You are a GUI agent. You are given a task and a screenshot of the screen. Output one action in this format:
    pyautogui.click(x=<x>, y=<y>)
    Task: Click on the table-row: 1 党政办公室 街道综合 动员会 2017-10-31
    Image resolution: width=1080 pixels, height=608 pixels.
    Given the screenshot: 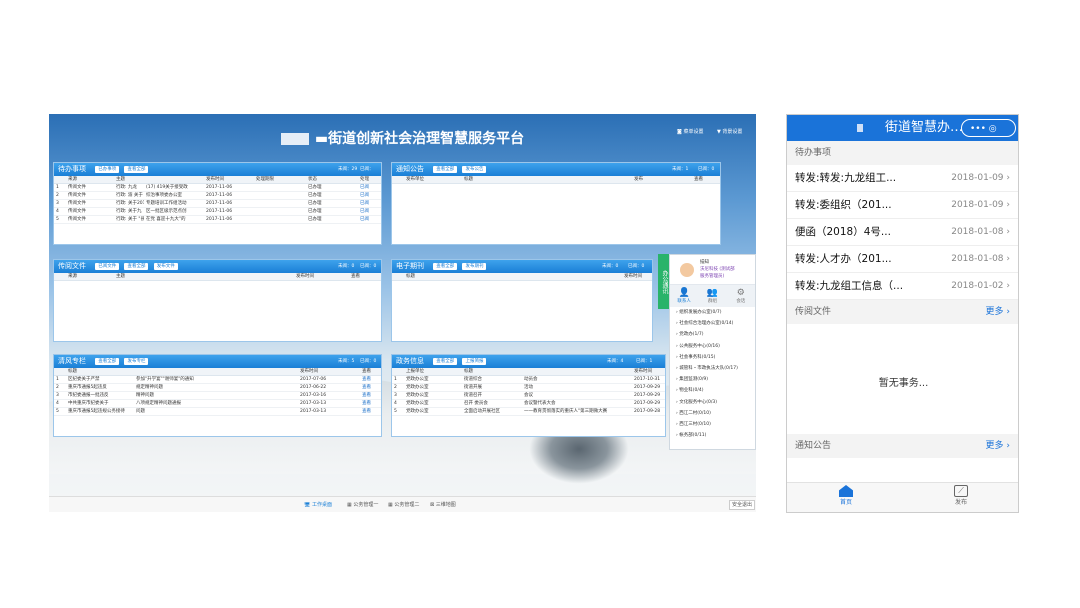 What is the action you would take?
    pyautogui.click(x=528, y=380)
    